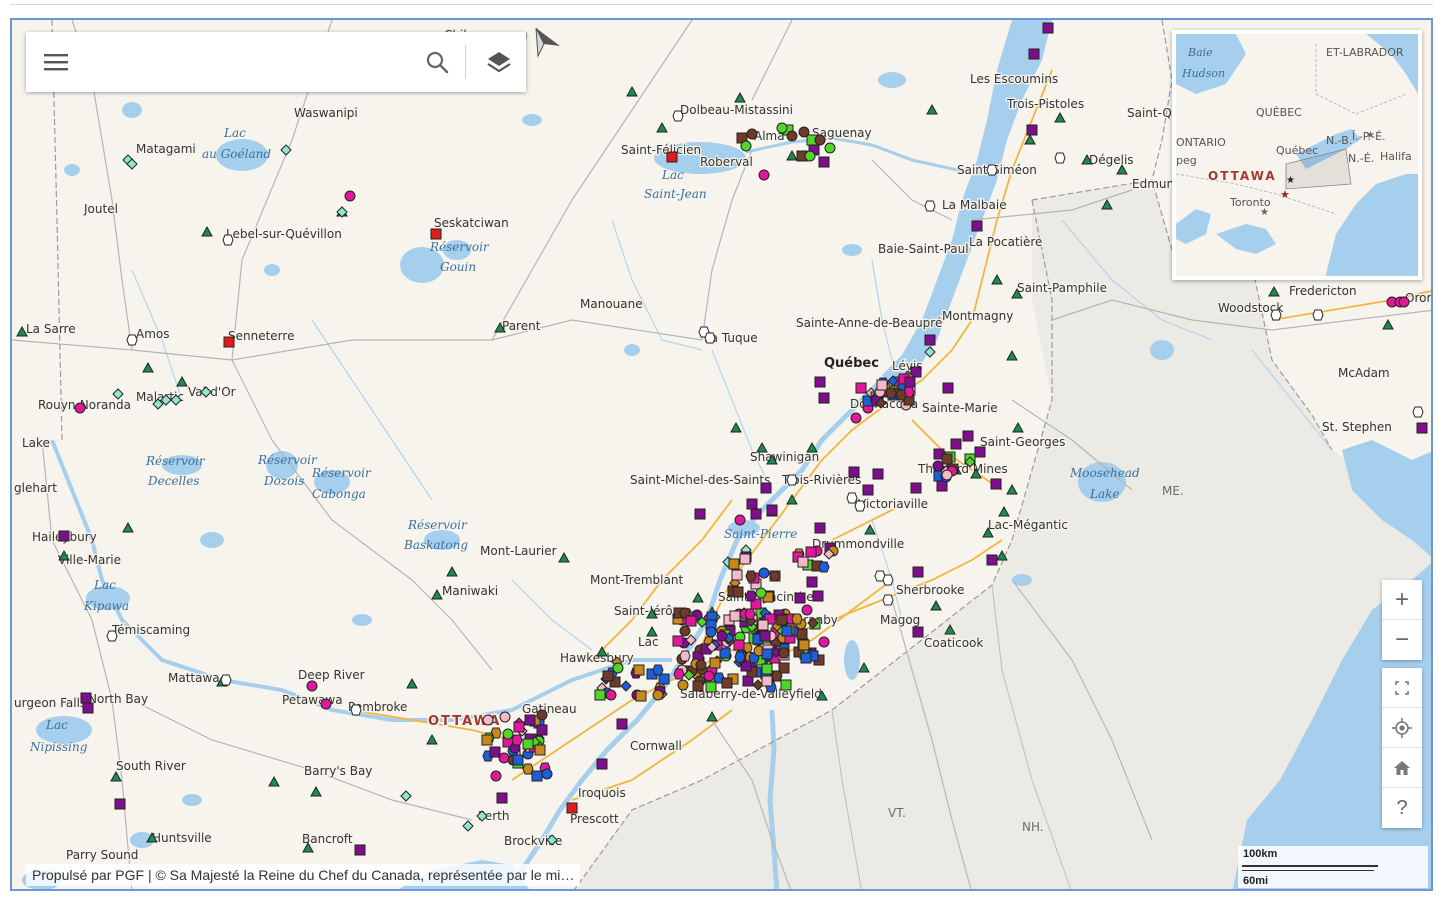  What do you see at coordinates (546, 42) in the screenshot?
I see `compass-button` at bounding box center [546, 42].